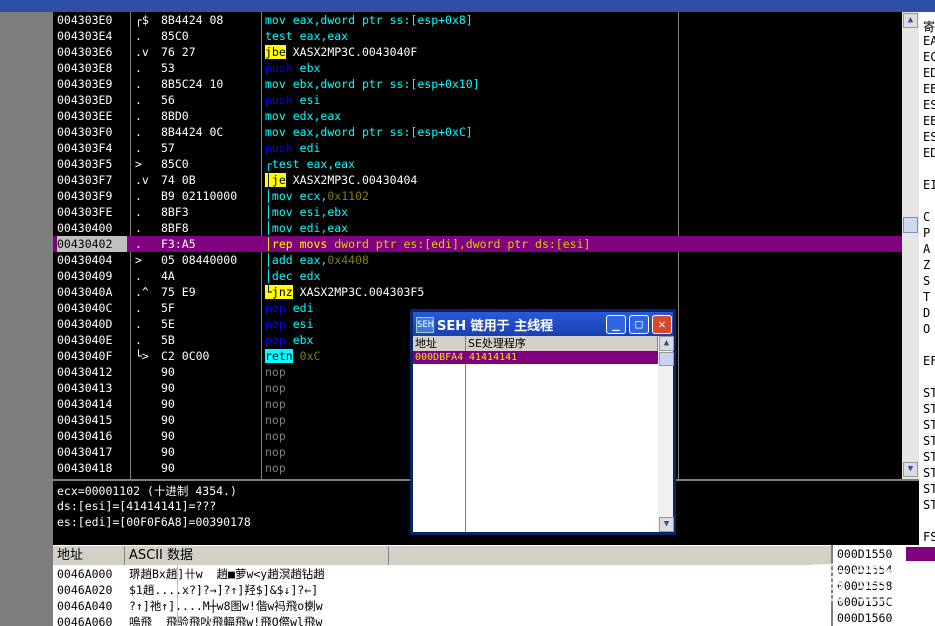  I want to click on disasm-address: 00430415, so click(85, 420).